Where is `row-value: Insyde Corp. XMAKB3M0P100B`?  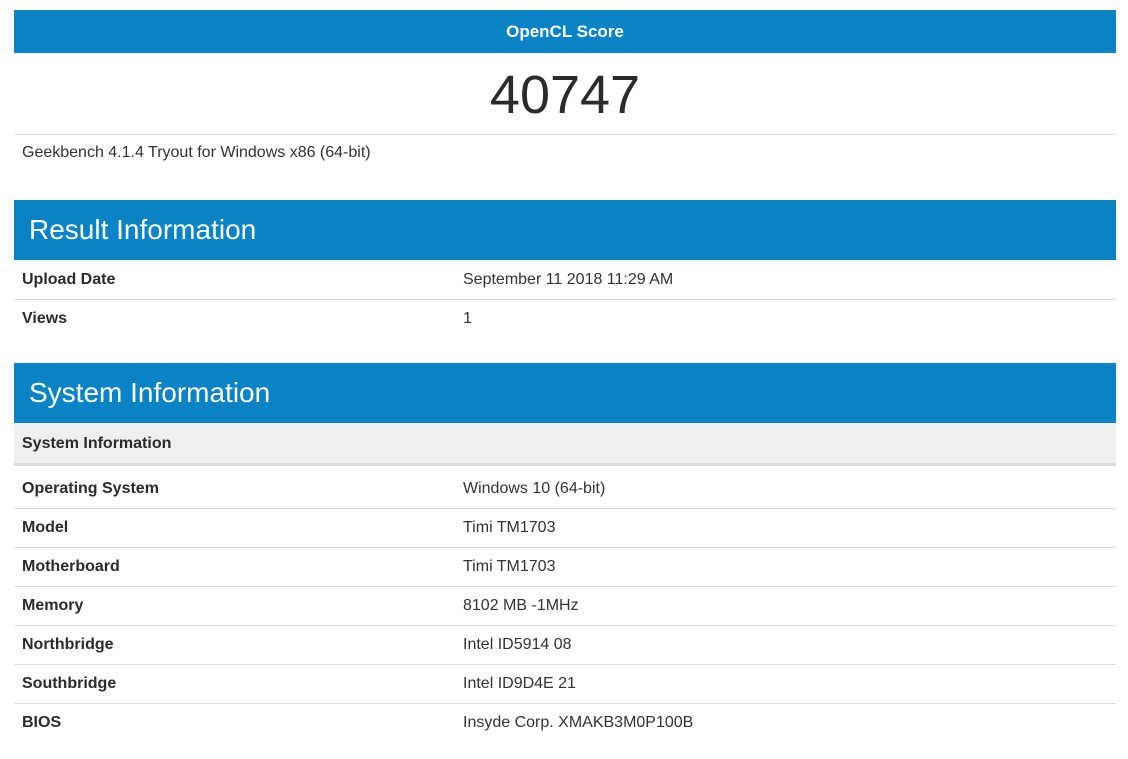 row-value: Insyde Corp. XMAKB3M0P100B is located at coordinates (578, 722).